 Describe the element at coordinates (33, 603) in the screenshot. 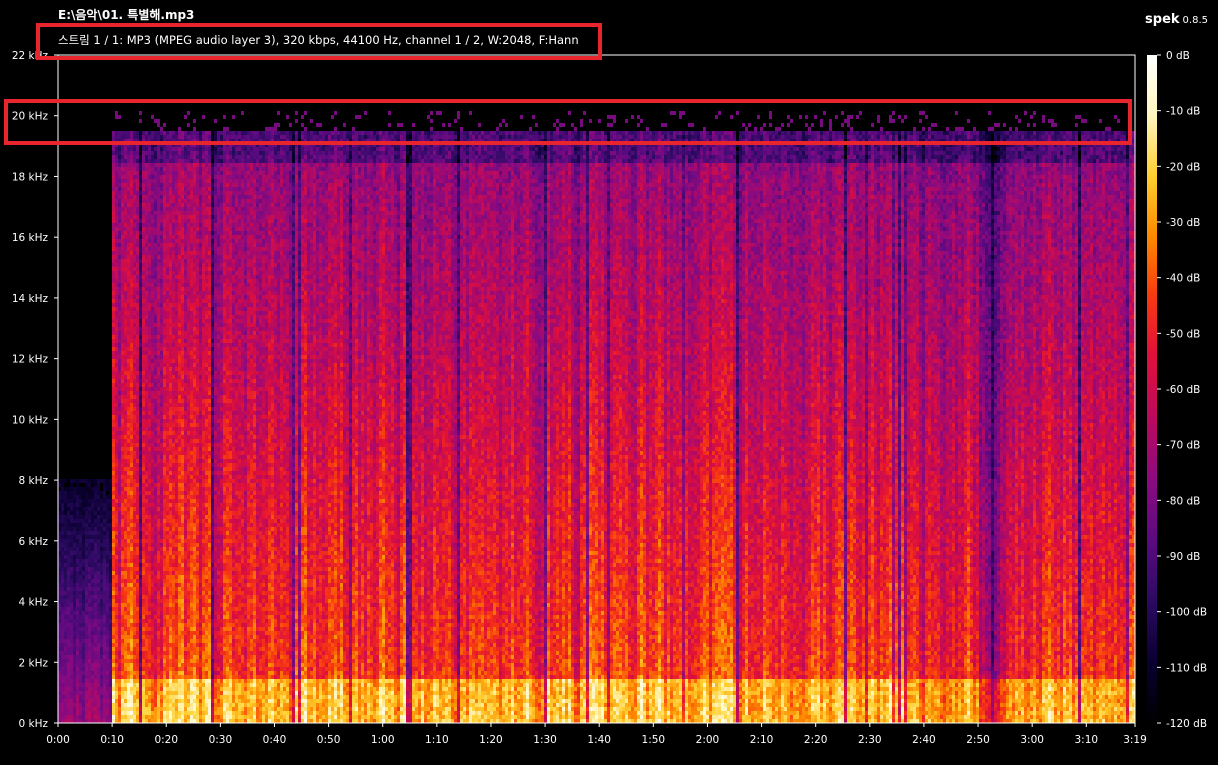

I see `y-tick-label: 4 kHz` at that location.